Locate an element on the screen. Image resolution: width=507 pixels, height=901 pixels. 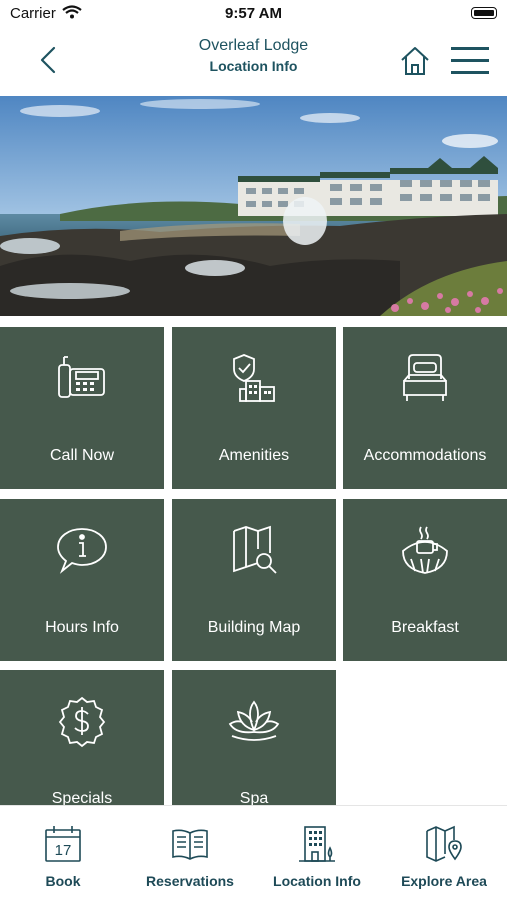
status-bar: Carrier 9:57 AM is located at coordinates (253, 14).